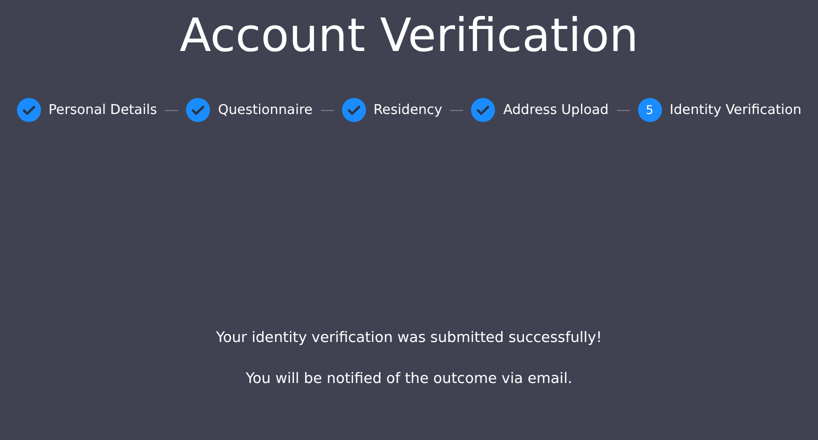 This screenshot has width=818, height=440. I want to click on page-title: Account Verification, so click(409, 35).